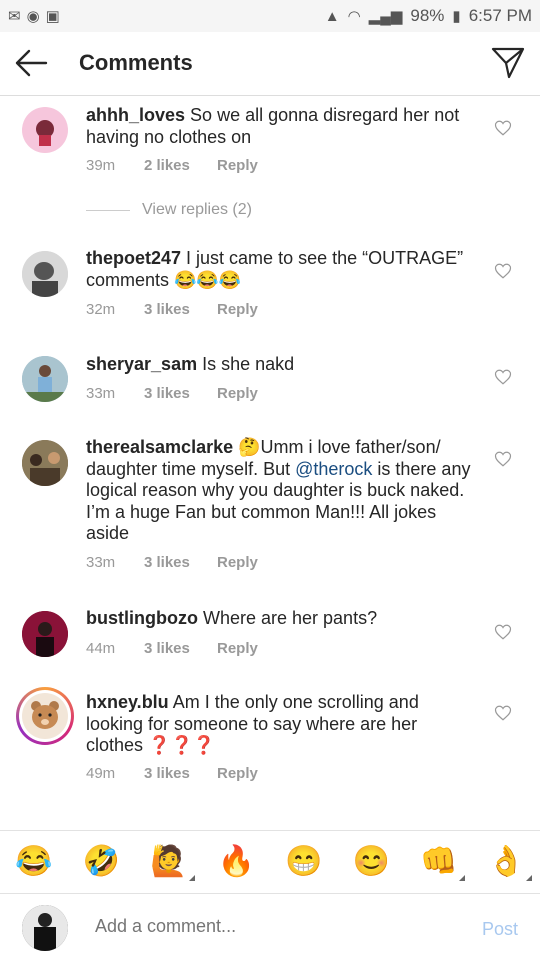 Image resolution: width=540 pixels, height=960 pixels. I want to click on comment-time: 32m, so click(101, 309).